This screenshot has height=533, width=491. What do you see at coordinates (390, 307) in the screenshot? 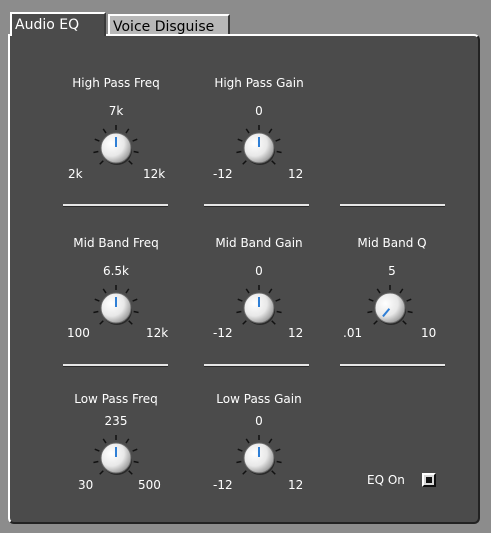
I see `mid-band-q-knob` at bounding box center [390, 307].